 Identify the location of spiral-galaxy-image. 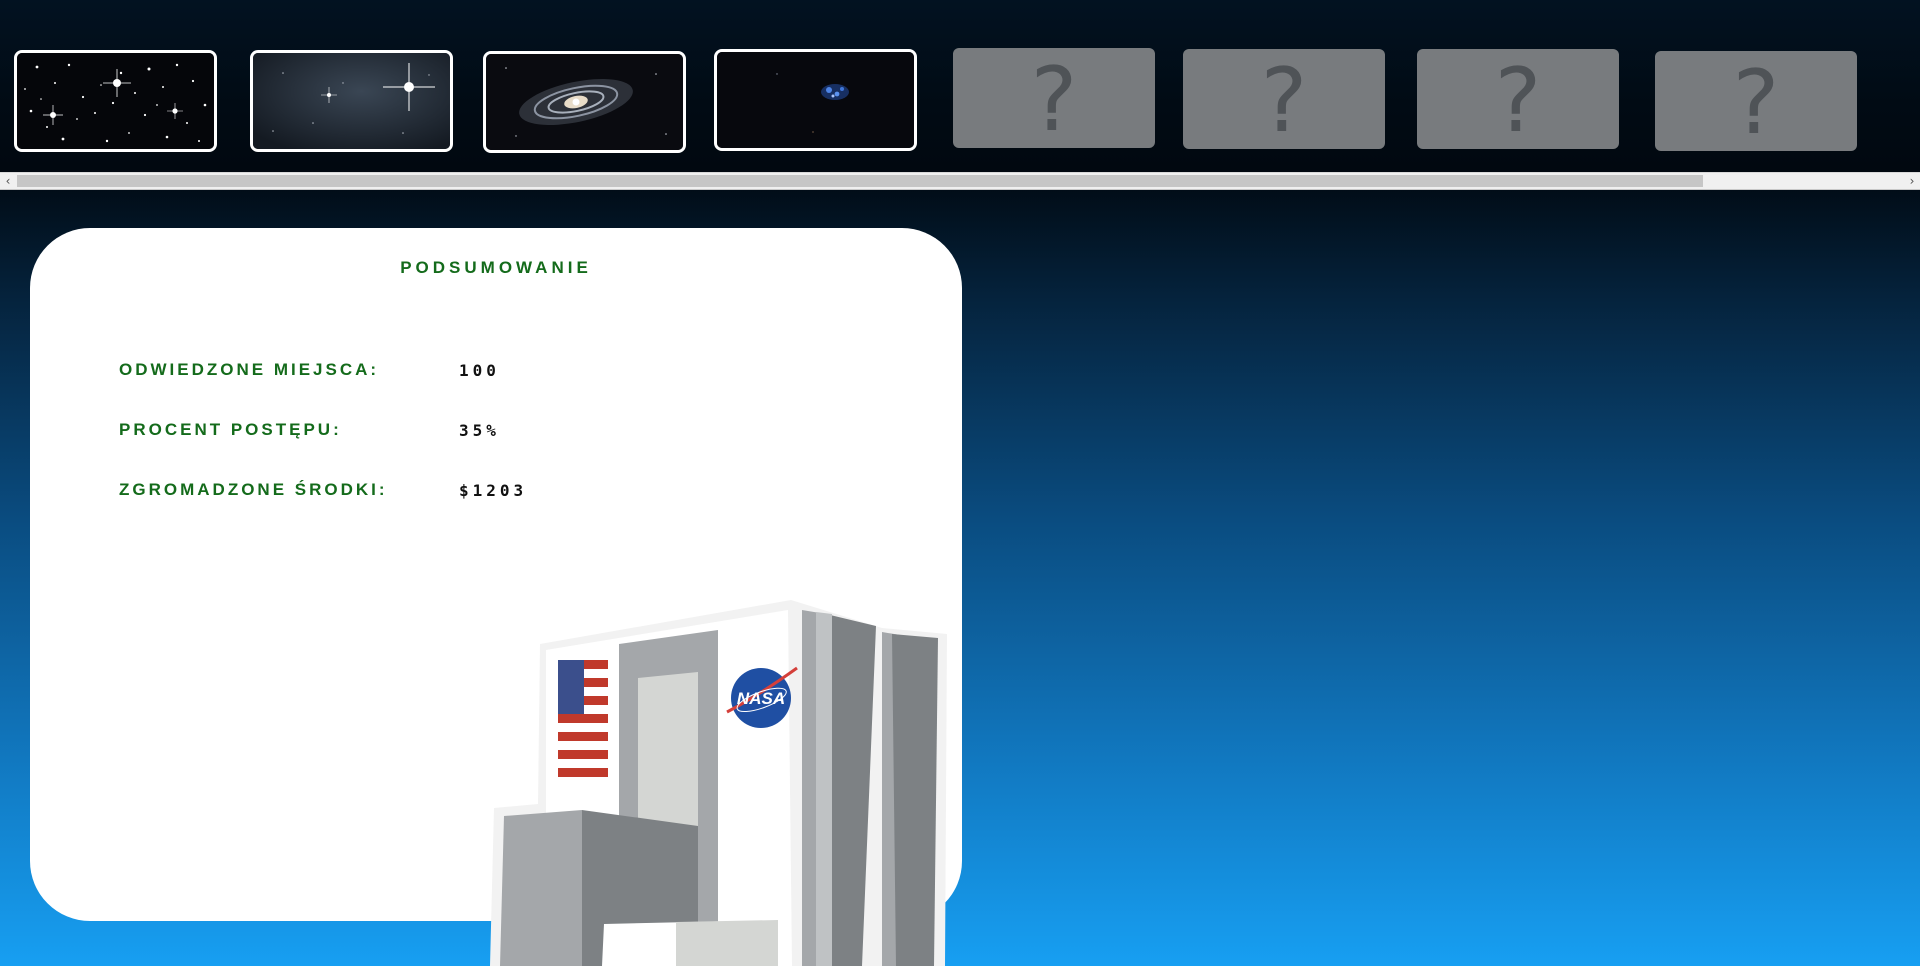
(584, 102).